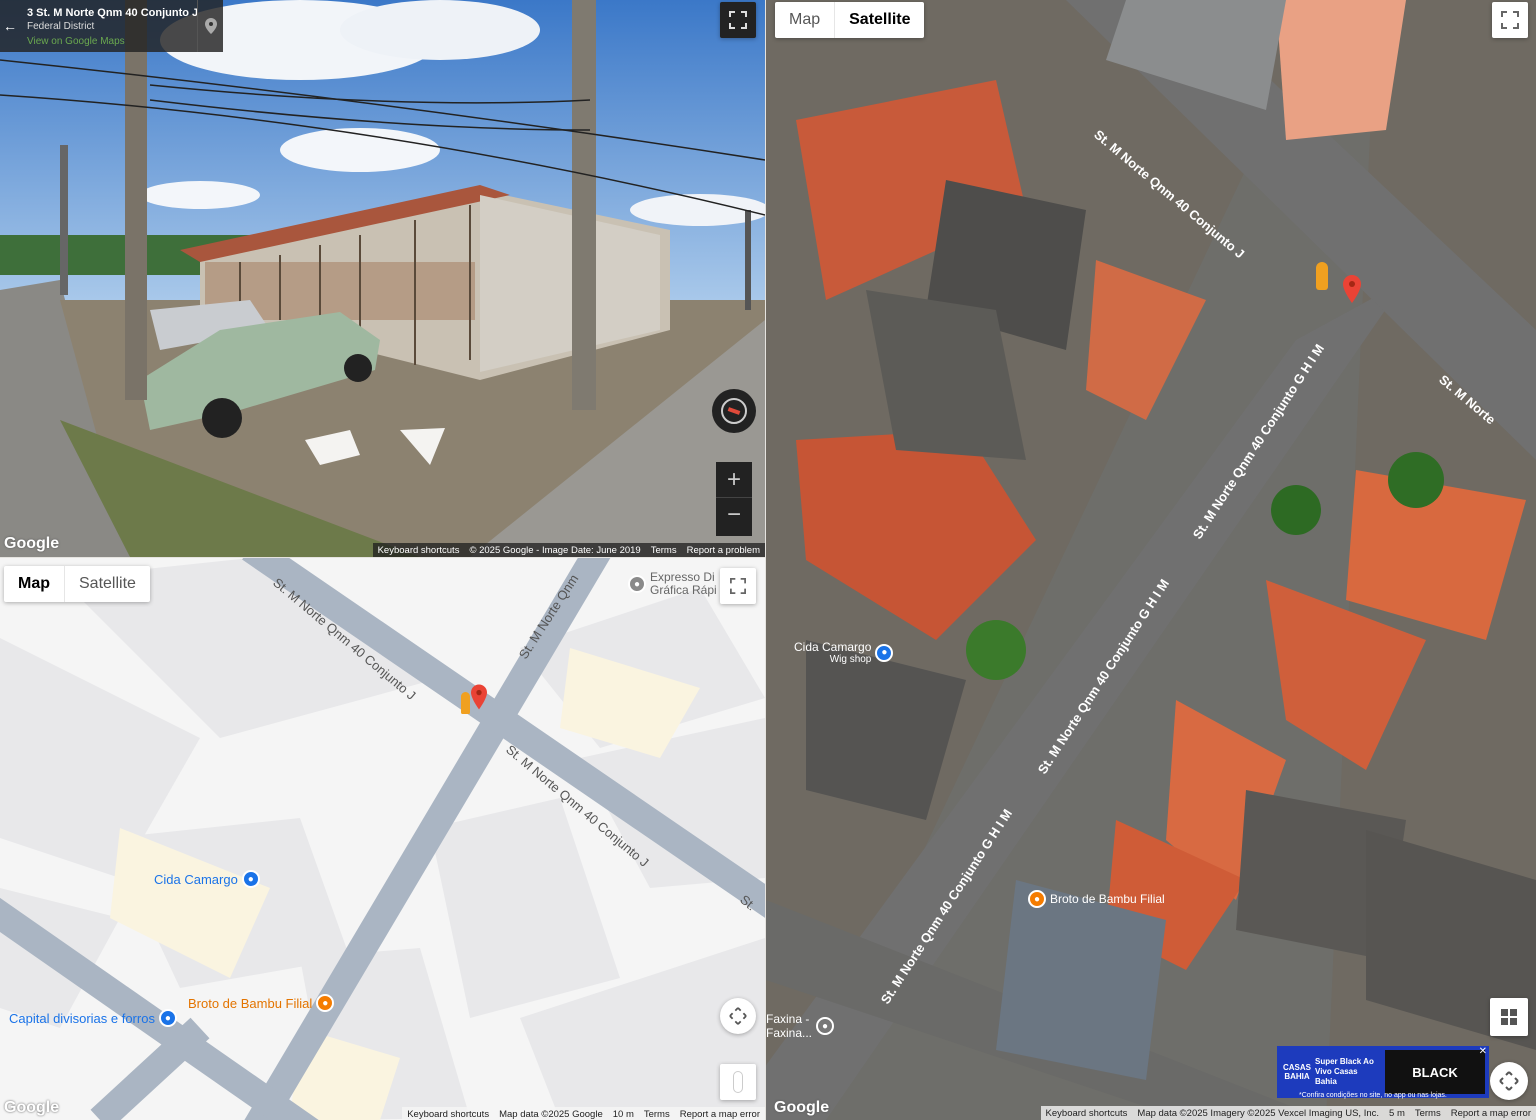 The width and height of the screenshot is (1536, 1120). What do you see at coordinates (734, 411) in the screenshot?
I see `compass-icon` at bounding box center [734, 411].